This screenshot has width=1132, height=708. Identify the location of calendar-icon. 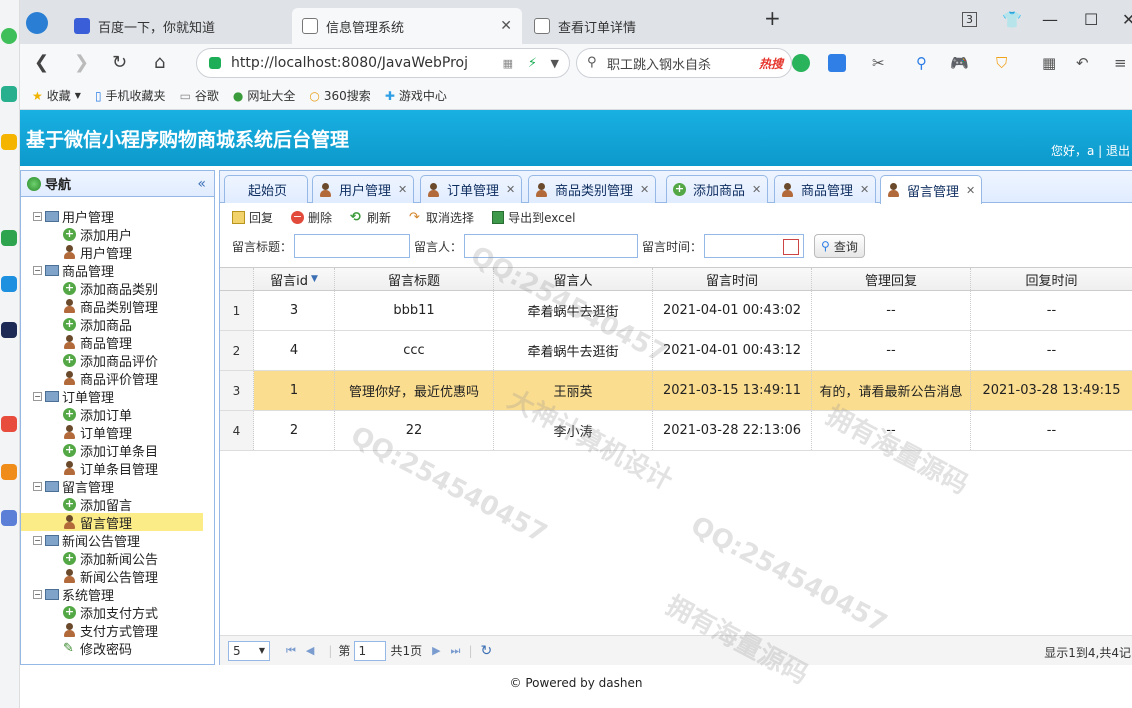
(791, 247).